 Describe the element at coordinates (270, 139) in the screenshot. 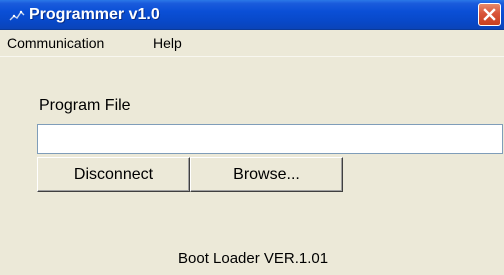

I see `program-file-input` at that location.